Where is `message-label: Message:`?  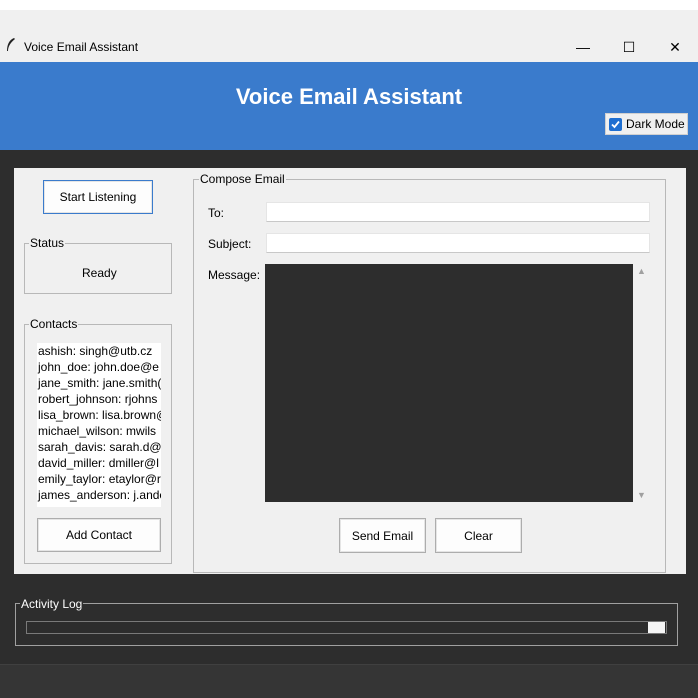 message-label: Message: is located at coordinates (234, 275).